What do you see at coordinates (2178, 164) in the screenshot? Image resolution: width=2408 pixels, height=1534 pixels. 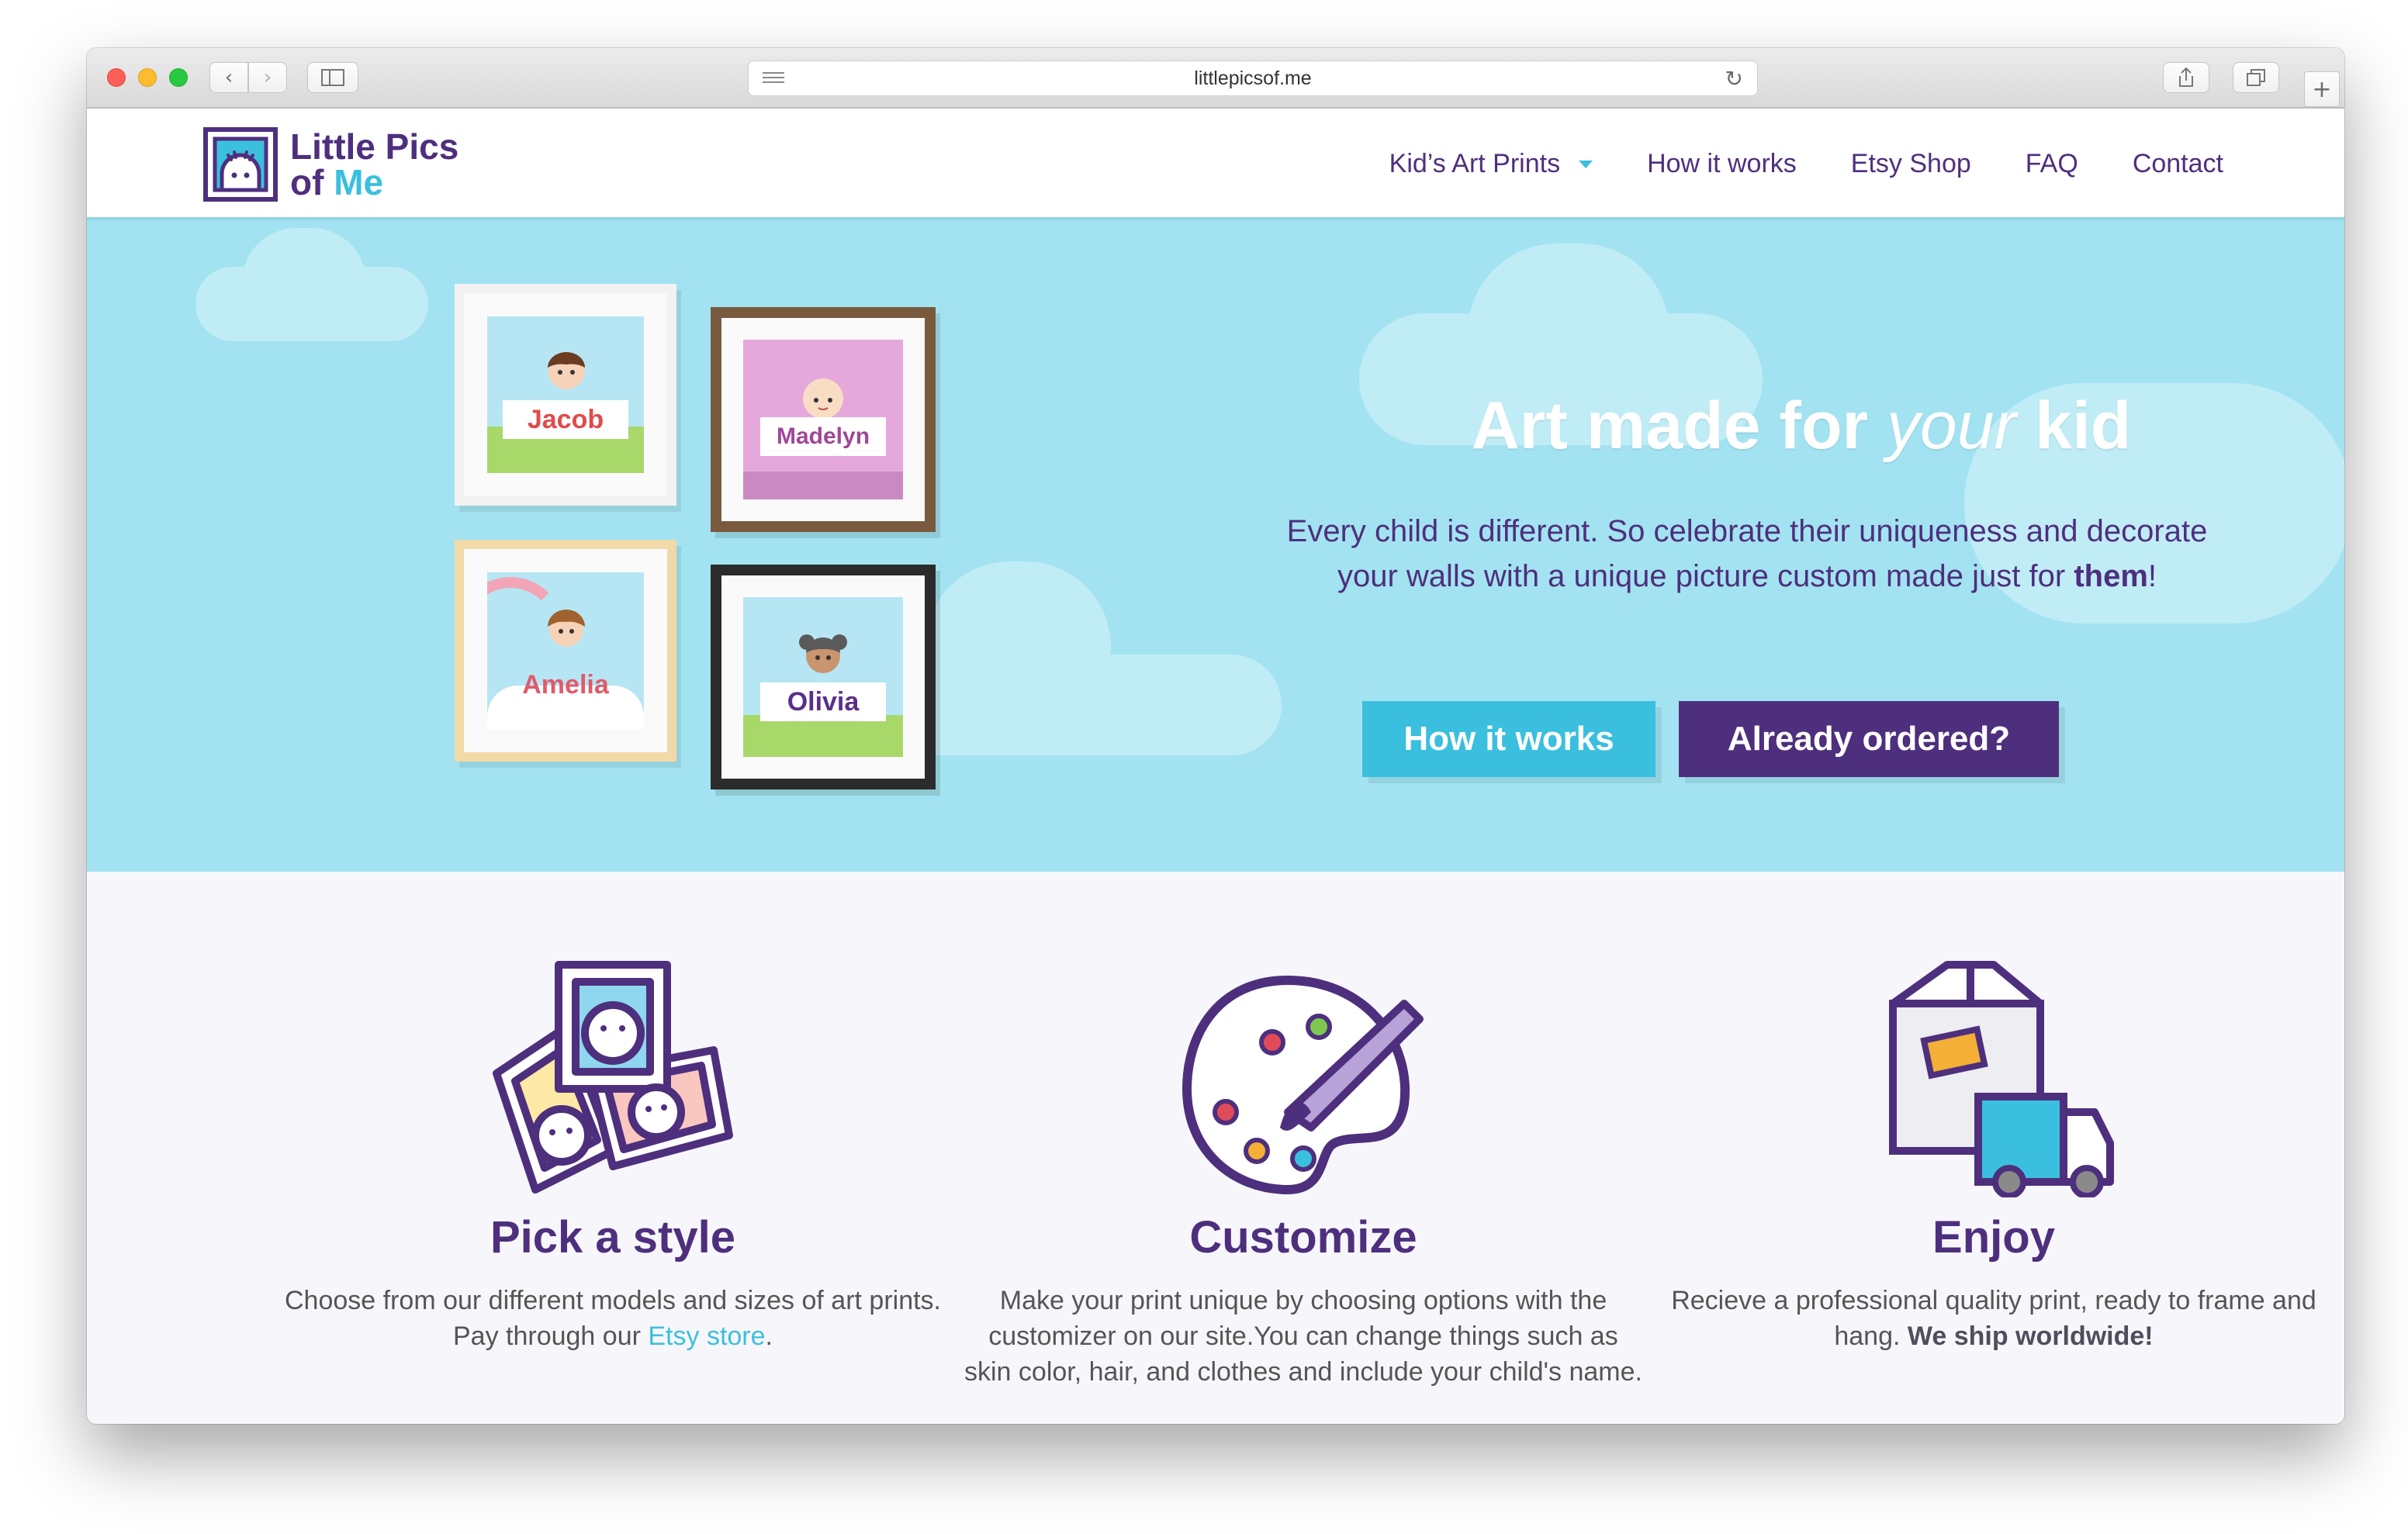 I see `nav-contact: Contact` at bounding box center [2178, 164].